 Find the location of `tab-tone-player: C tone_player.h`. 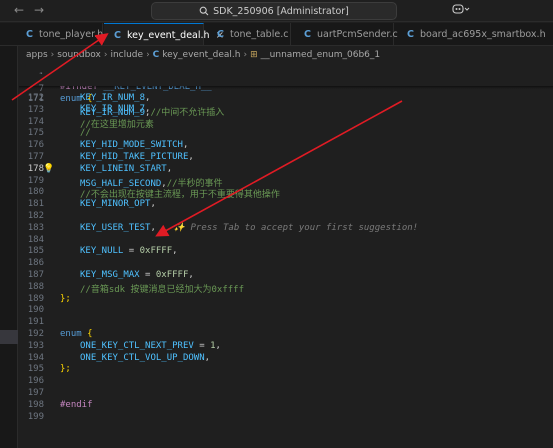

tab-tone-player: C tone_player.h is located at coordinates (51, 34).